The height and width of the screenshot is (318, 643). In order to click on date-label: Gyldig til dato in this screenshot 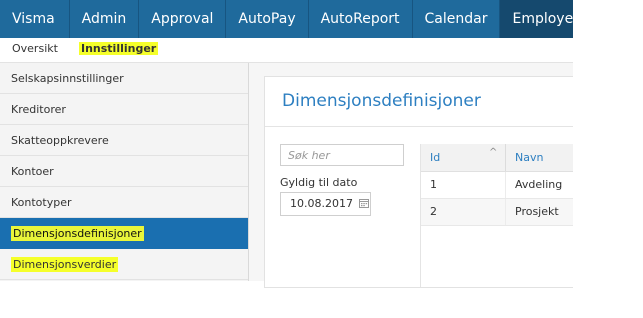, I will do `click(319, 182)`.